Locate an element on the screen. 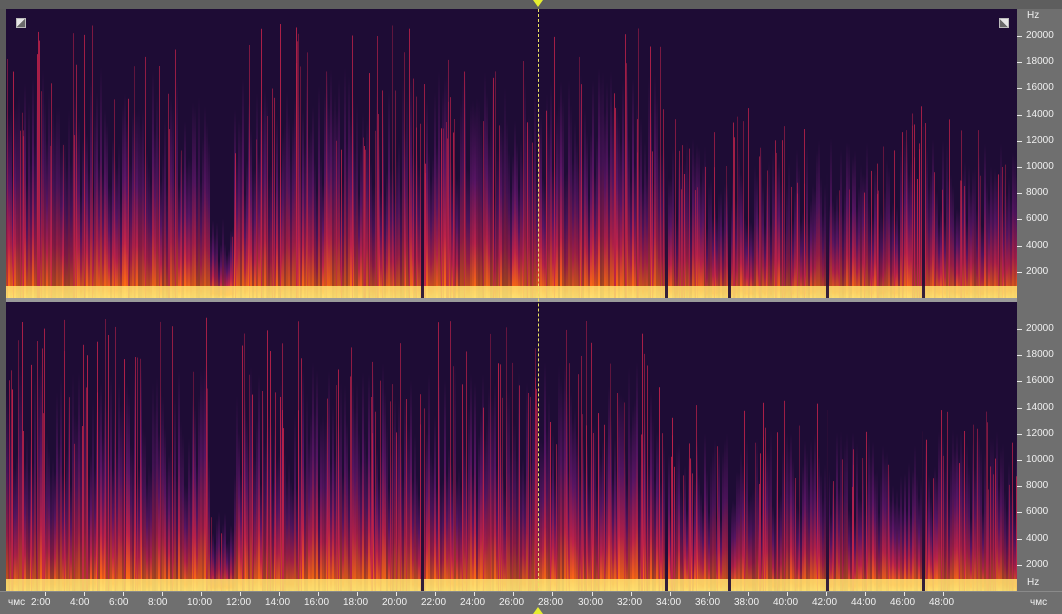 This screenshot has height=614, width=1062. playhead-marker-bottom-icon is located at coordinates (538, 610).